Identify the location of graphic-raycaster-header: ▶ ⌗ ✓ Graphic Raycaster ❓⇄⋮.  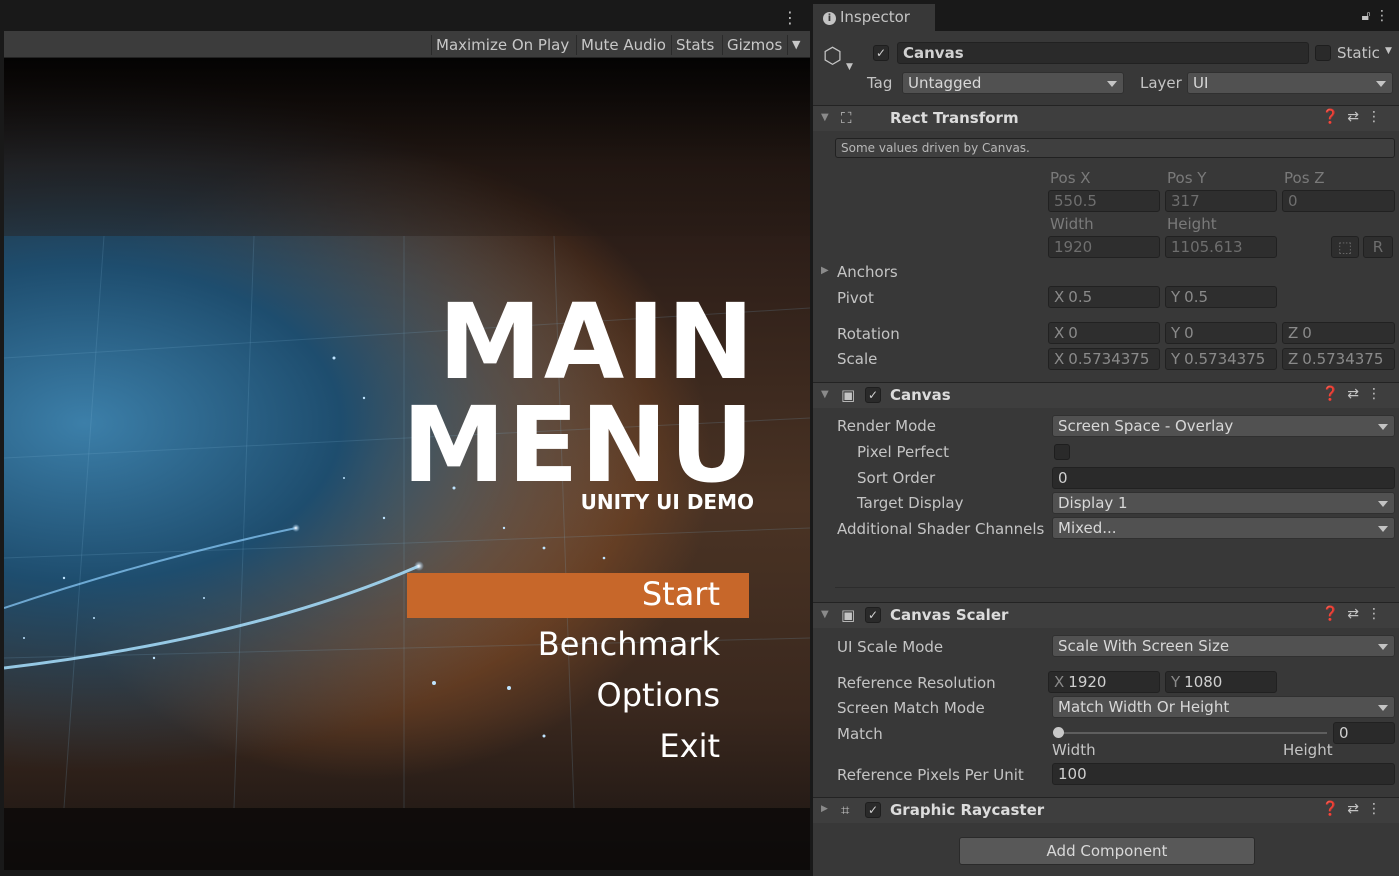
(1106, 810).